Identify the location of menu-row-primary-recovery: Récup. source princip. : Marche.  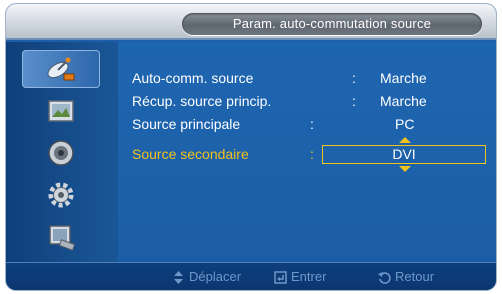
(312, 101).